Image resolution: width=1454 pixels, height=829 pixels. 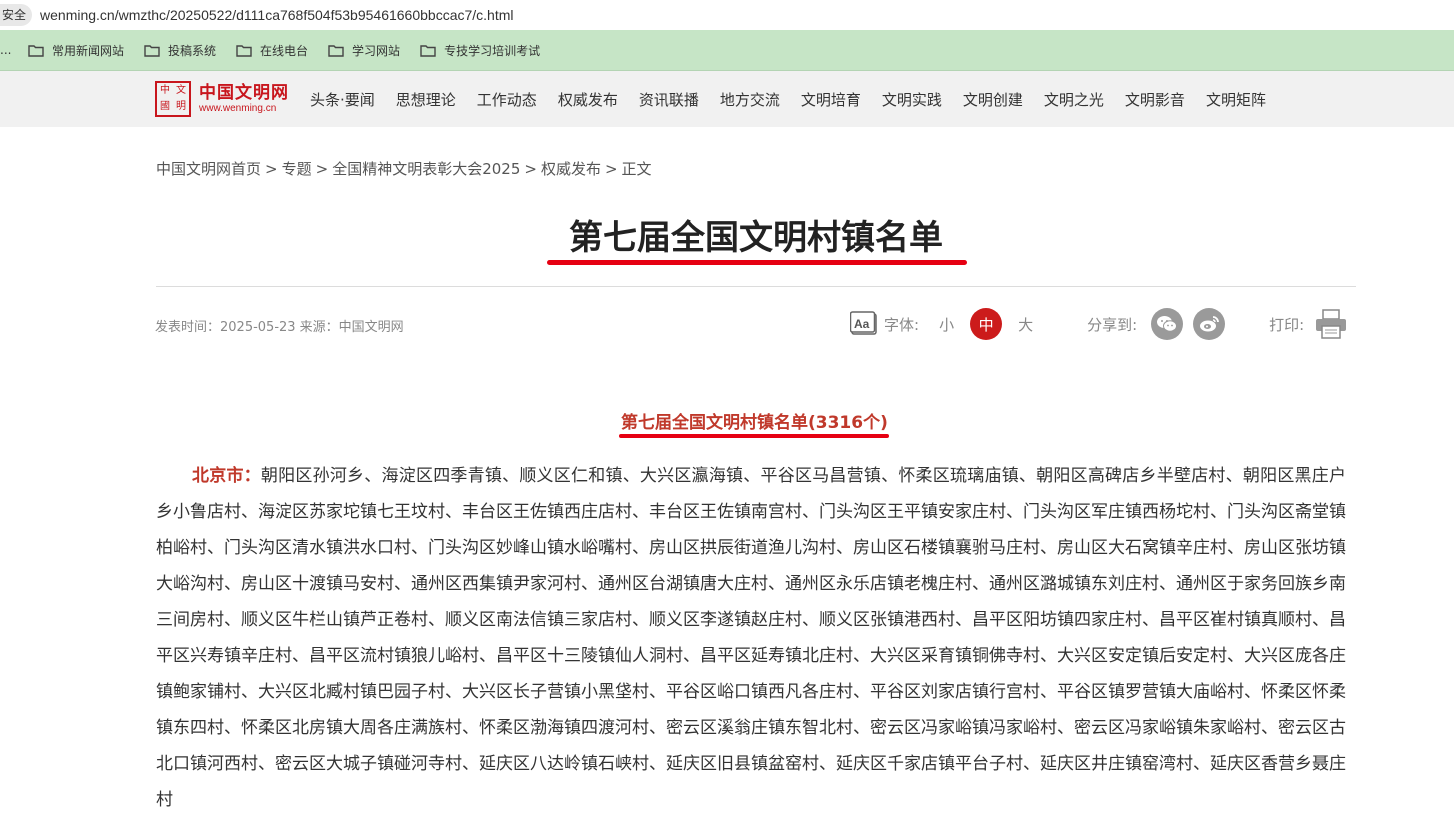 What do you see at coordinates (571, 169) in the screenshot?
I see `breadcrumb-section: 权威发布` at bounding box center [571, 169].